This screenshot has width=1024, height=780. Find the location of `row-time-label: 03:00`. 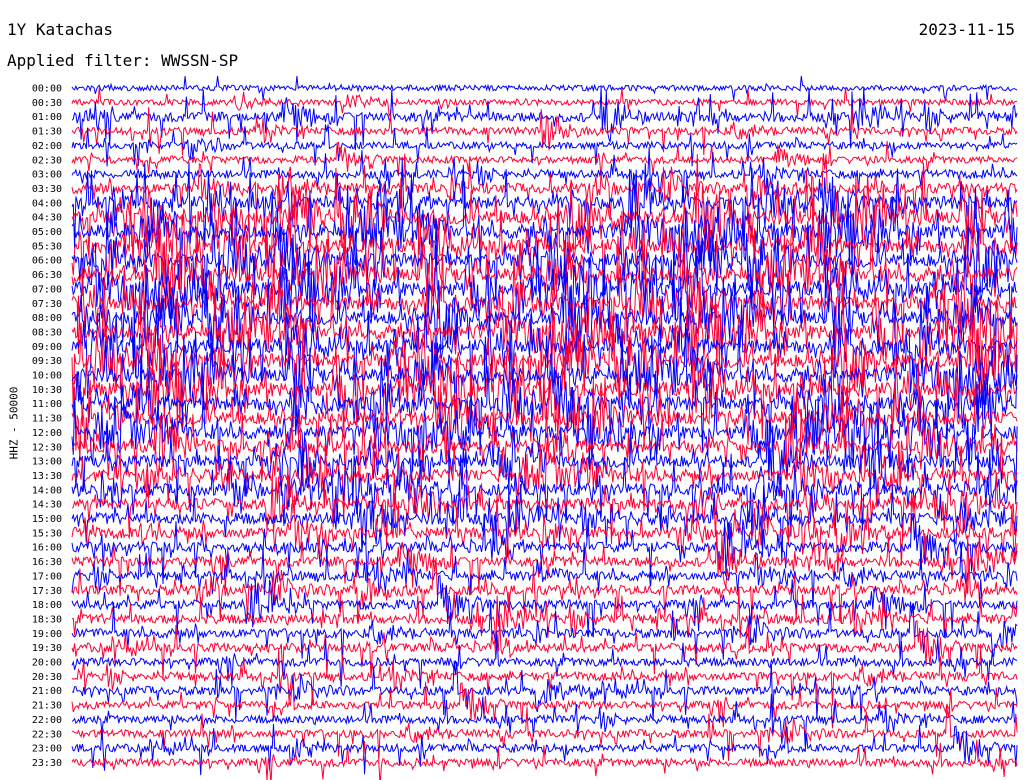

row-time-label: 03:00 is located at coordinates (47, 175).